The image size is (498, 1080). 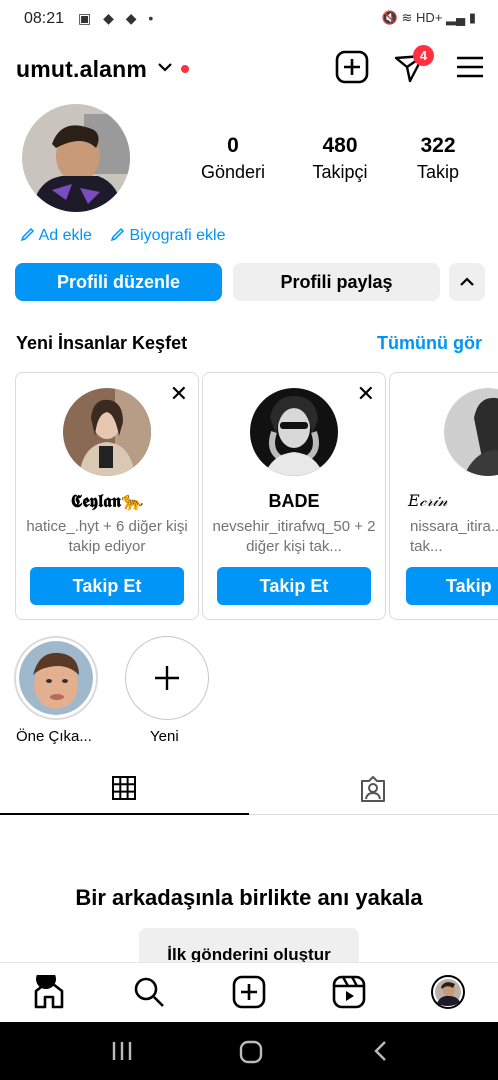 What do you see at coordinates (65, 235) in the screenshot?
I see `add-name-label: Ad ekle` at bounding box center [65, 235].